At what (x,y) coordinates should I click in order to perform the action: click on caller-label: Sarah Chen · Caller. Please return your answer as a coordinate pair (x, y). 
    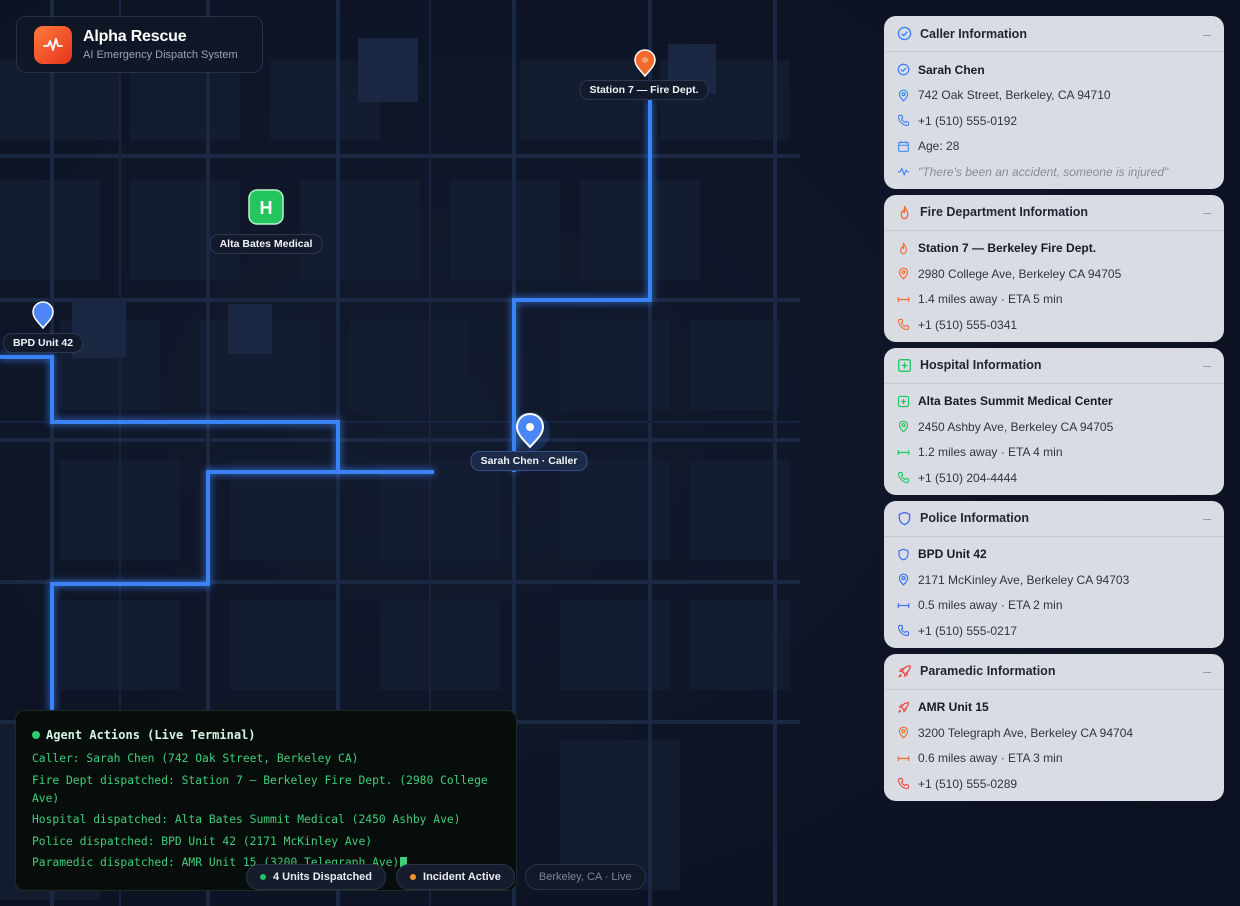
    Looking at the image, I should click on (529, 461).